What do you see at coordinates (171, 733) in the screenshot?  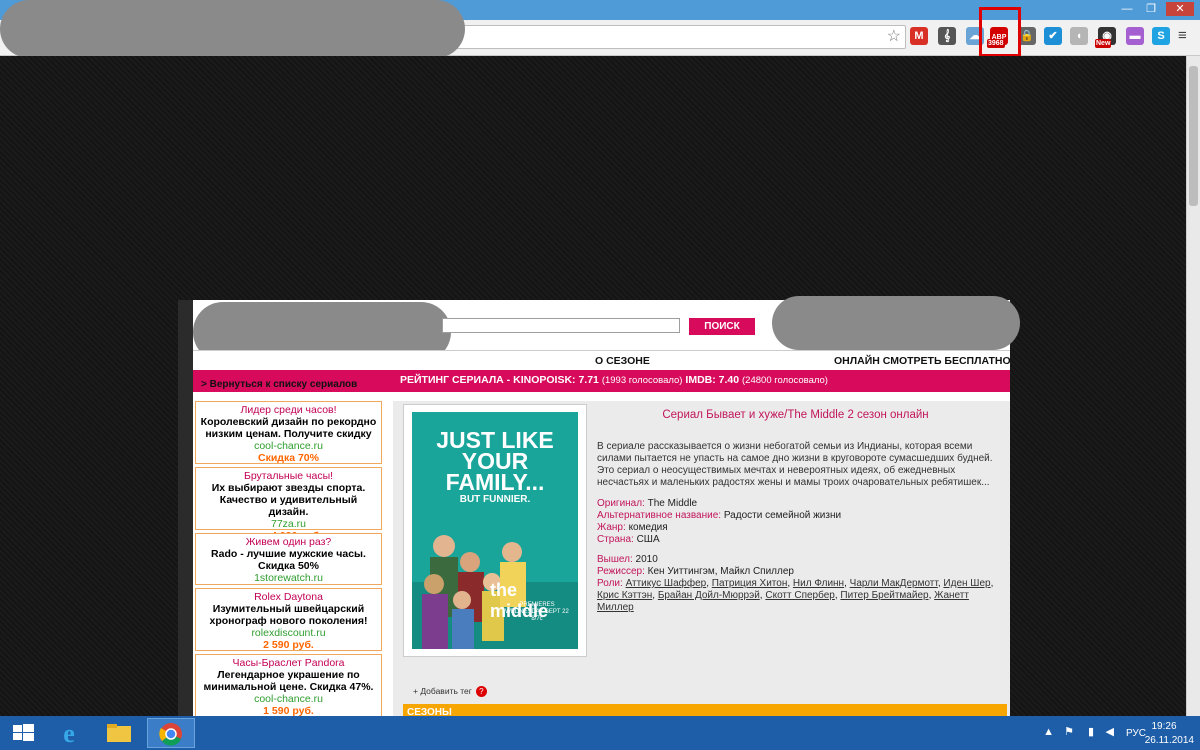 I see `chrome-taskbar-button` at bounding box center [171, 733].